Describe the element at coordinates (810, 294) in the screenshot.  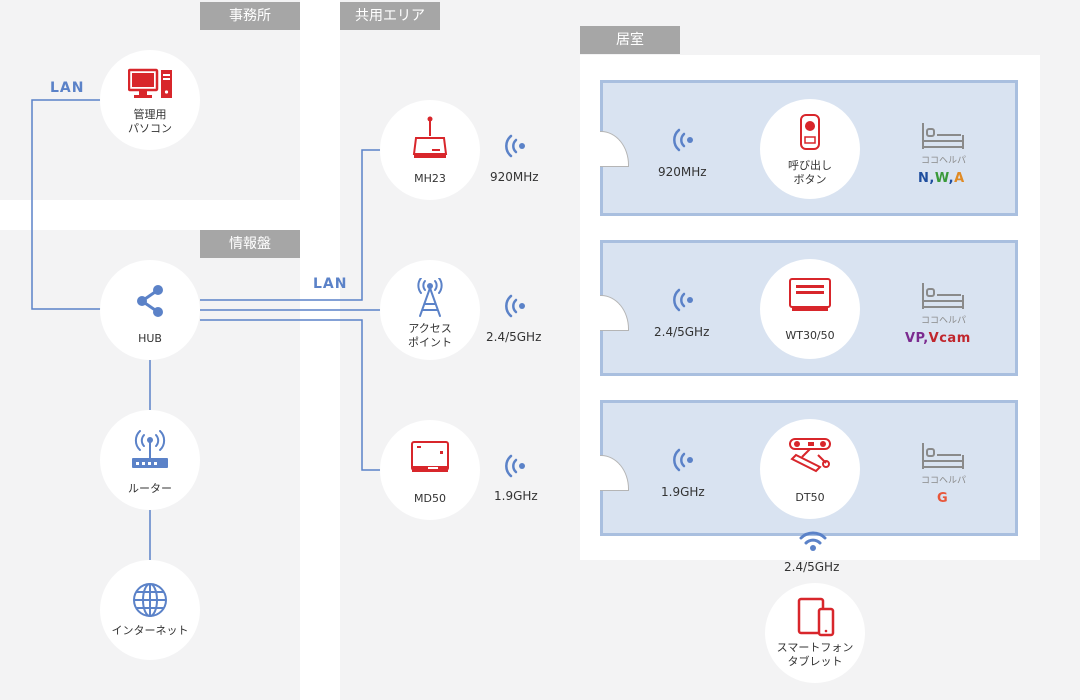
I see `wt-device-icon` at that location.